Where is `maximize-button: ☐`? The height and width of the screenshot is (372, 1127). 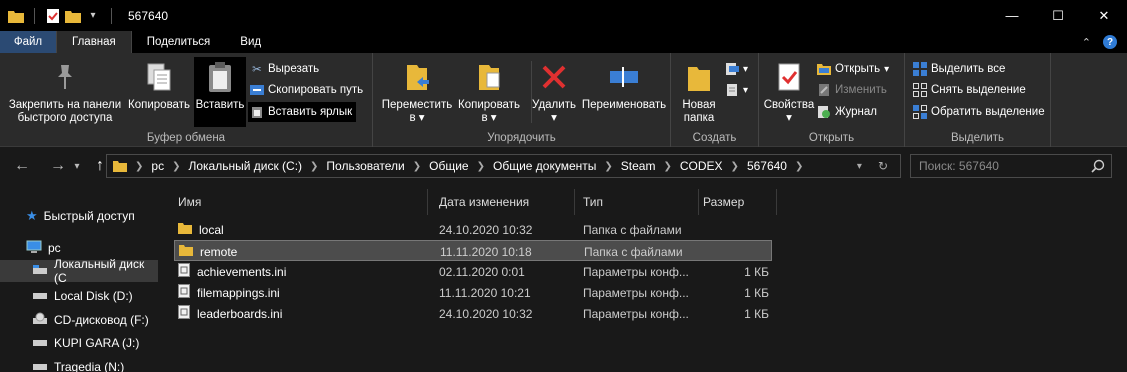
maximize-button: ☐ is located at coordinates (1058, 15).